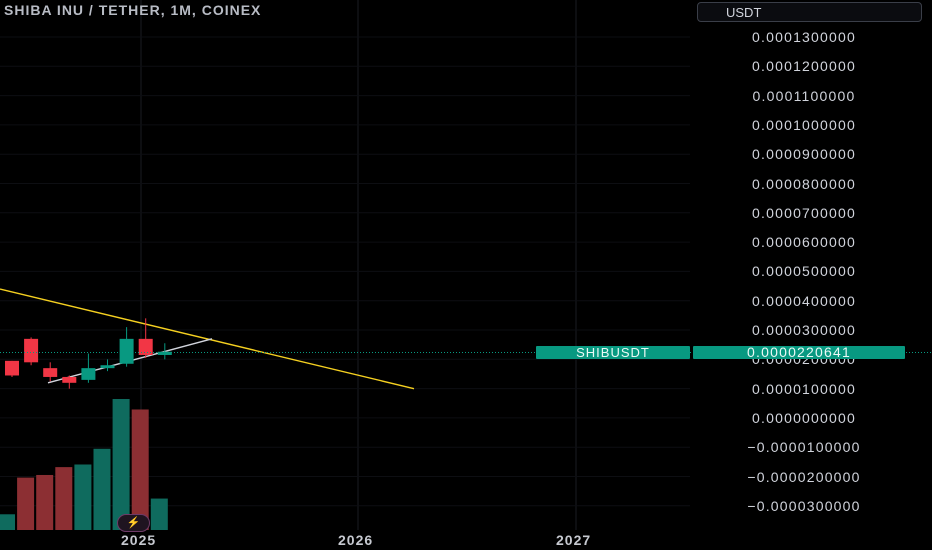 Image resolution: width=932 pixels, height=550 pixels. I want to click on drawing-lines, so click(207, 339).